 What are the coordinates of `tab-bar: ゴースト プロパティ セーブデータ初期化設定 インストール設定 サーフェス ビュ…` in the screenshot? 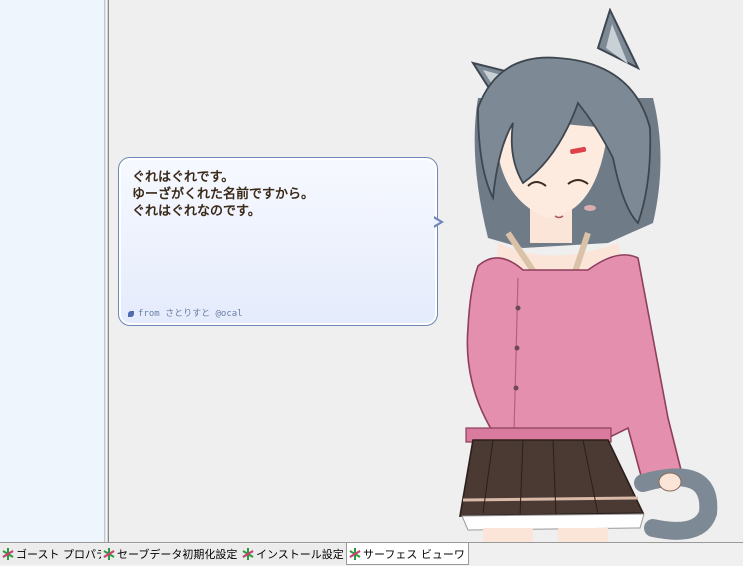 It's located at (371, 554).